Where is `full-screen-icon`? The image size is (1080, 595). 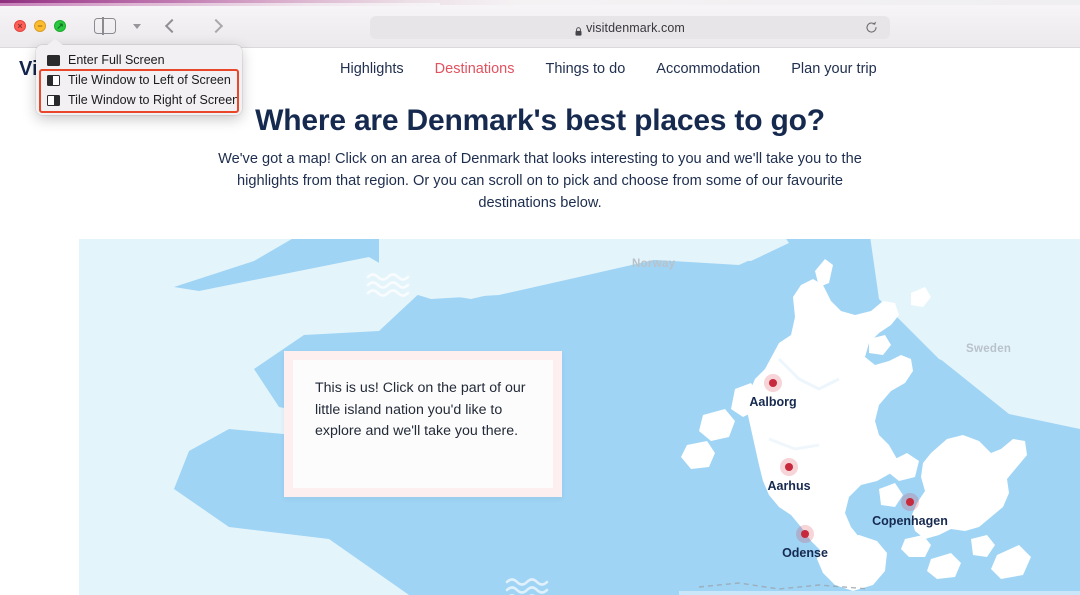
full-screen-icon is located at coordinates (53, 60).